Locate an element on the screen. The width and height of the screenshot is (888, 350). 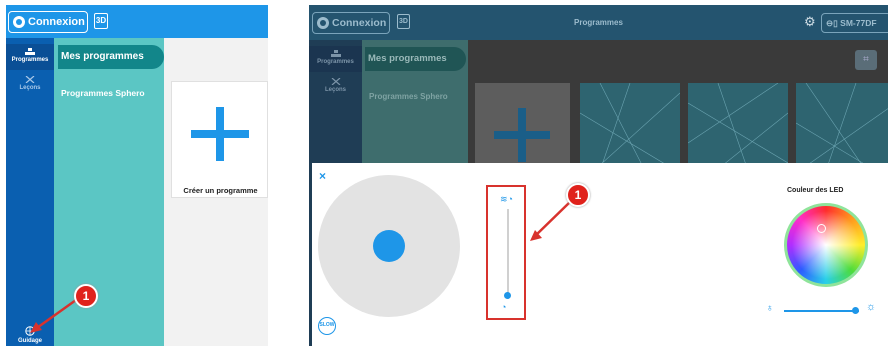
color-picker-handle is located at coordinates (821, 228).